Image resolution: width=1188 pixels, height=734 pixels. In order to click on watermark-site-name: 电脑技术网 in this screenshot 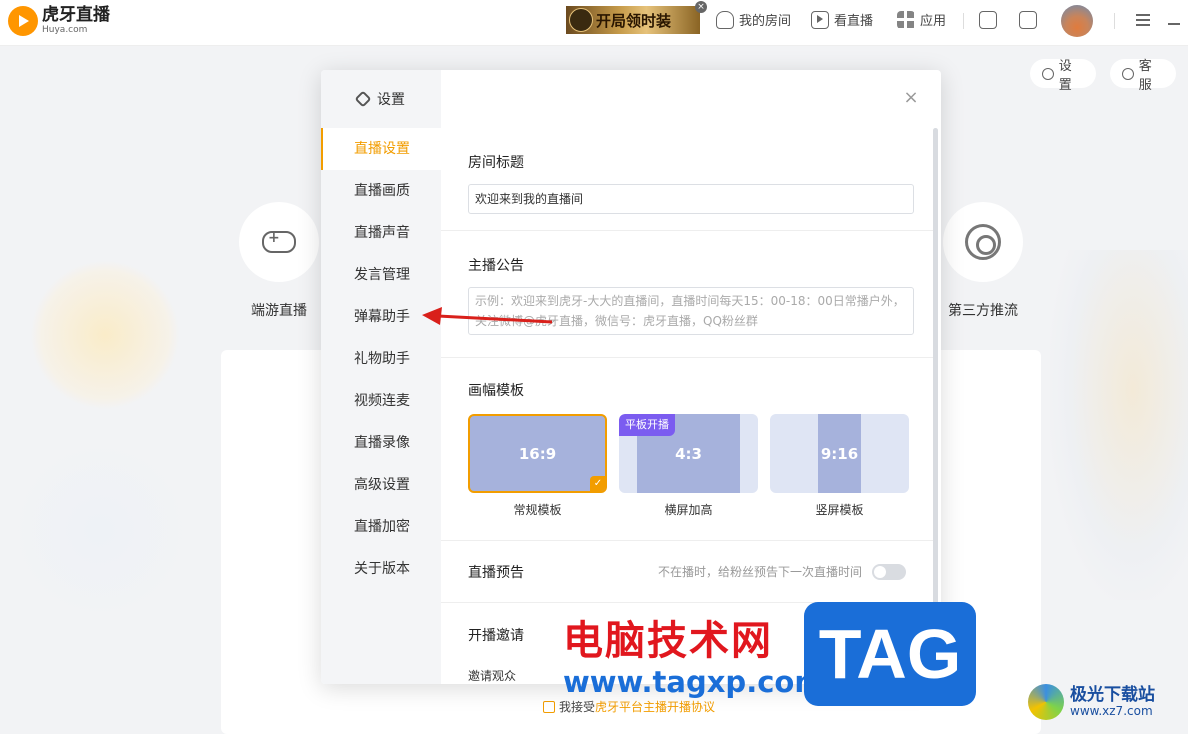, I will do `click(668, 641)`.